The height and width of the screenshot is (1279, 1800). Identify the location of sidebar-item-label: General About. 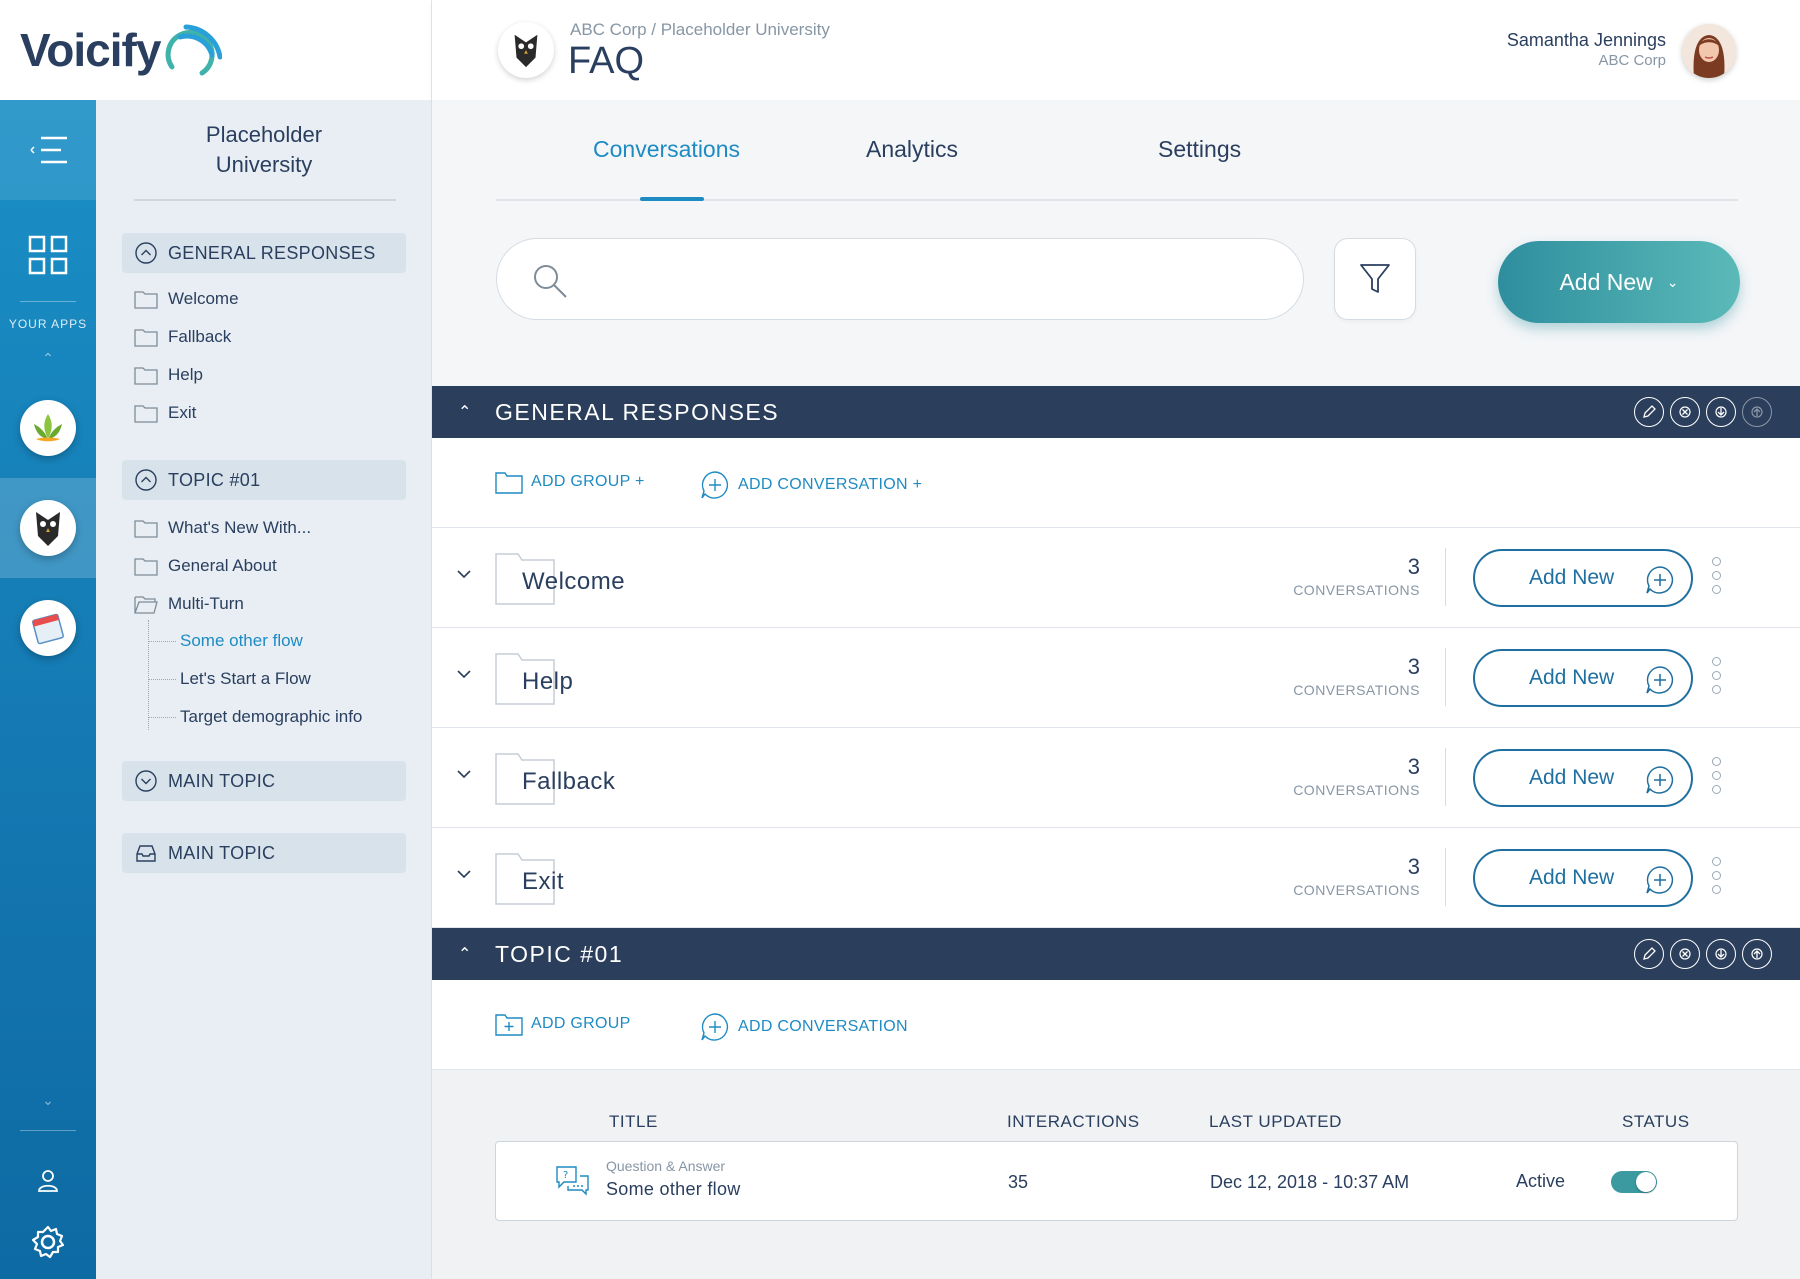
(222, 565).